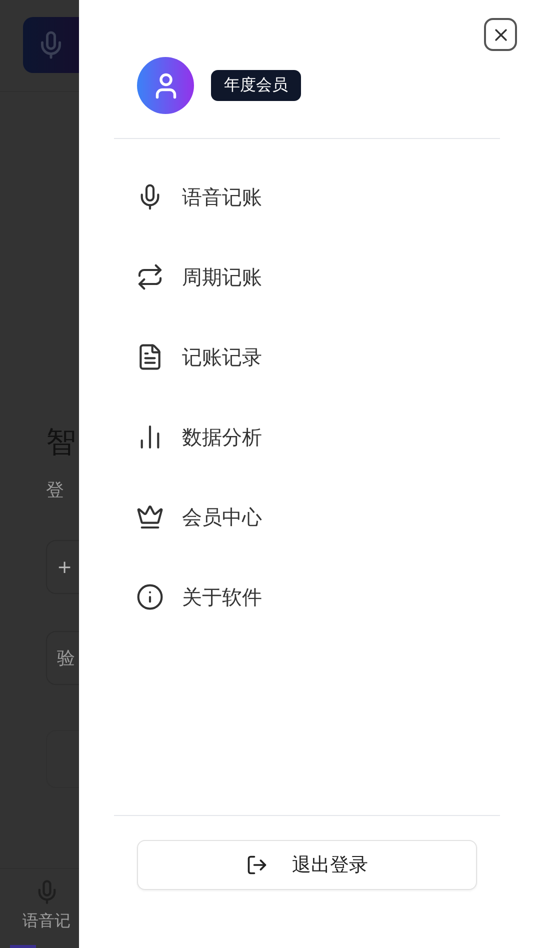  Describe the element at coordinates (257, 865) in the screenshot. I see `logout-icon` at that location.